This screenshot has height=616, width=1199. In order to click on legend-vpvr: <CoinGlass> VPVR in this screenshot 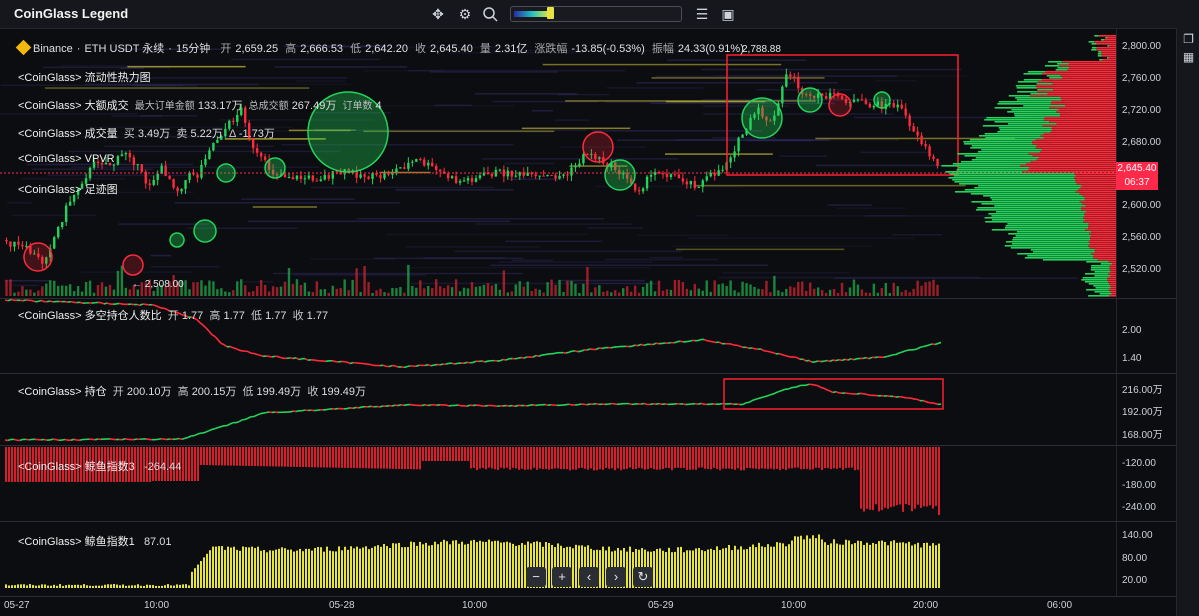, I will do `click(66, 159)`.